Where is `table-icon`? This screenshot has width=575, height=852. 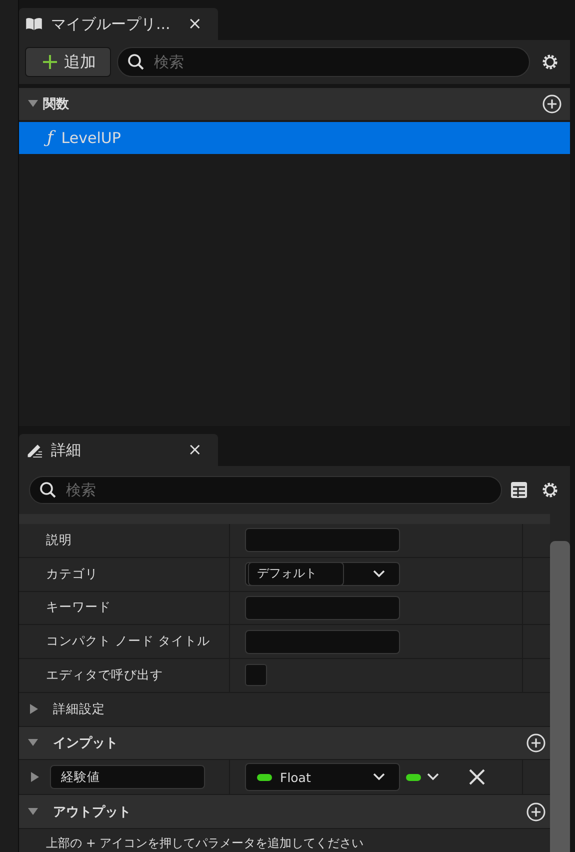
table-icon is located at coordinates (519, 490).